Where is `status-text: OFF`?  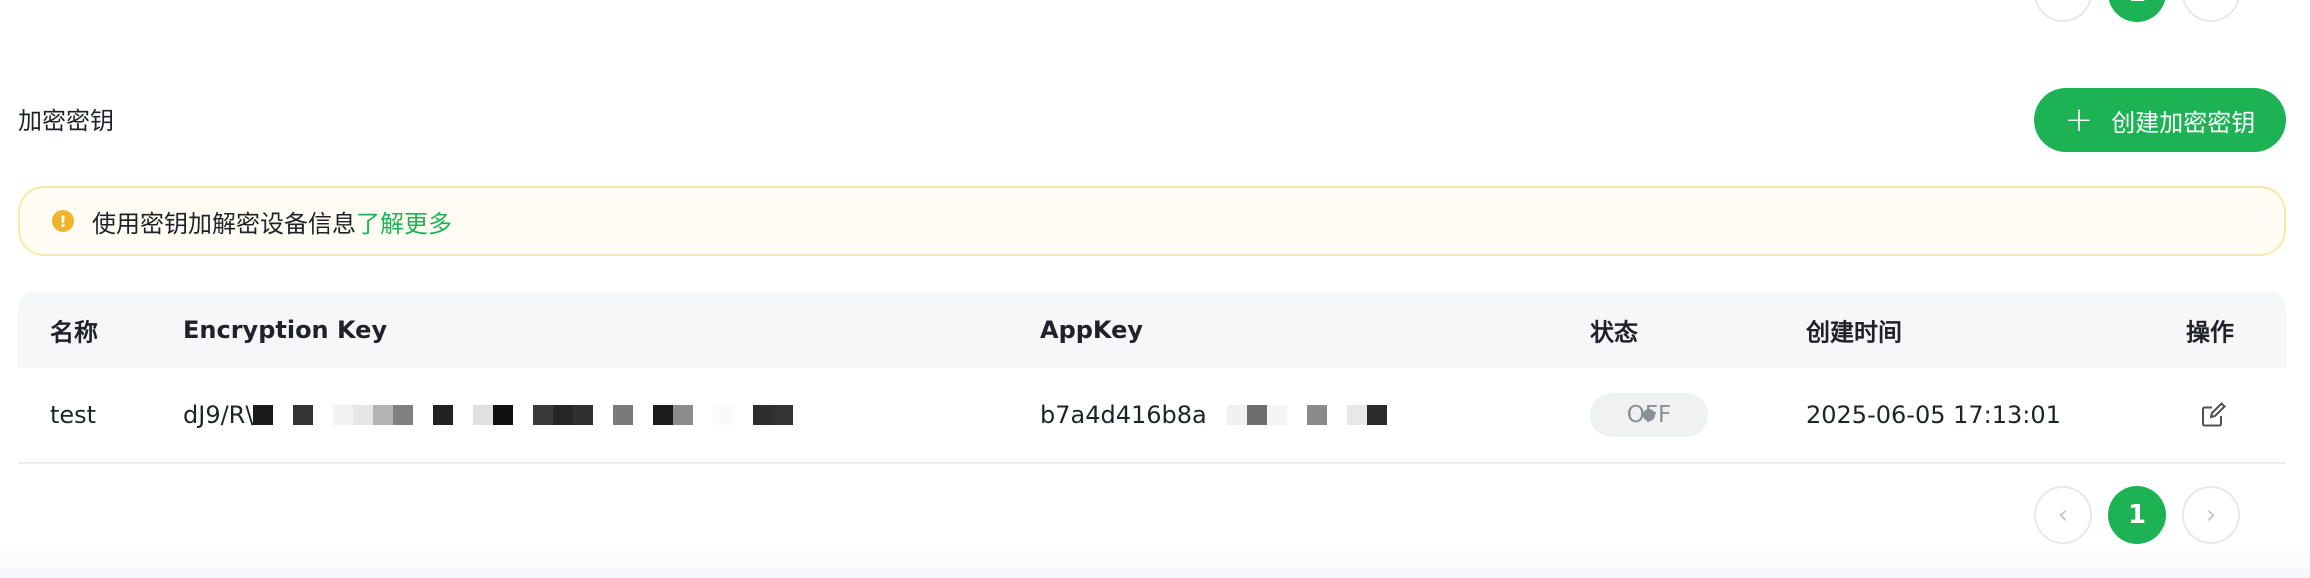 status-text: OFF is located at coordinates (1649, 415).